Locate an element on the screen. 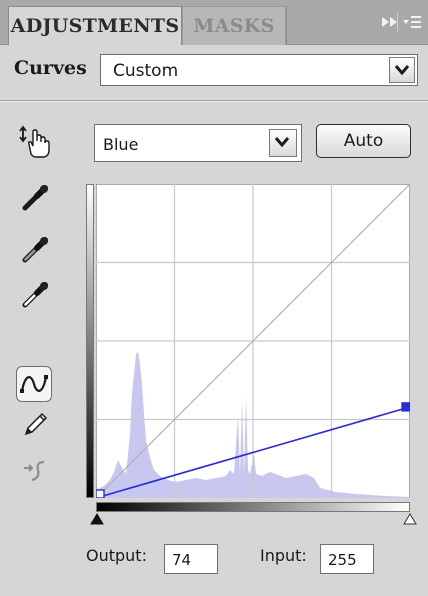 The height and width of the screenshot is (596, 428). output-gradient-bar is located at coordinates (90, 341).